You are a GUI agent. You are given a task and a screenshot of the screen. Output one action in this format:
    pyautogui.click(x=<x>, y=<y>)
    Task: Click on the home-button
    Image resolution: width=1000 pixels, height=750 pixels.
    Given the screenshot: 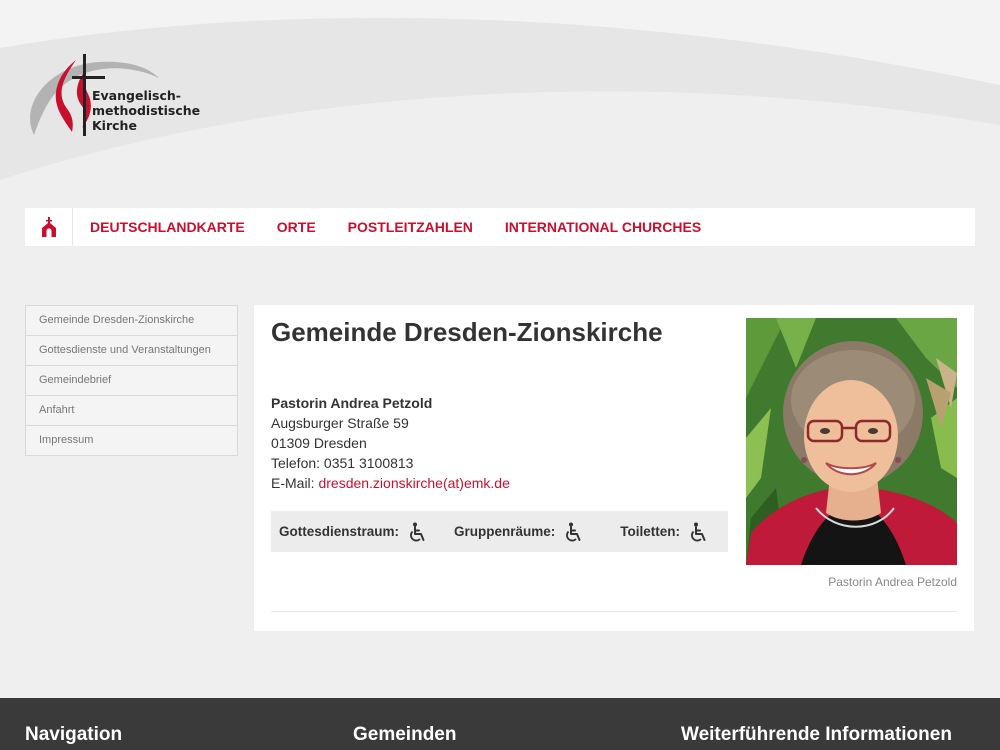 What is the action you would take?
    pyautogui.click(x=49, y=227)
    